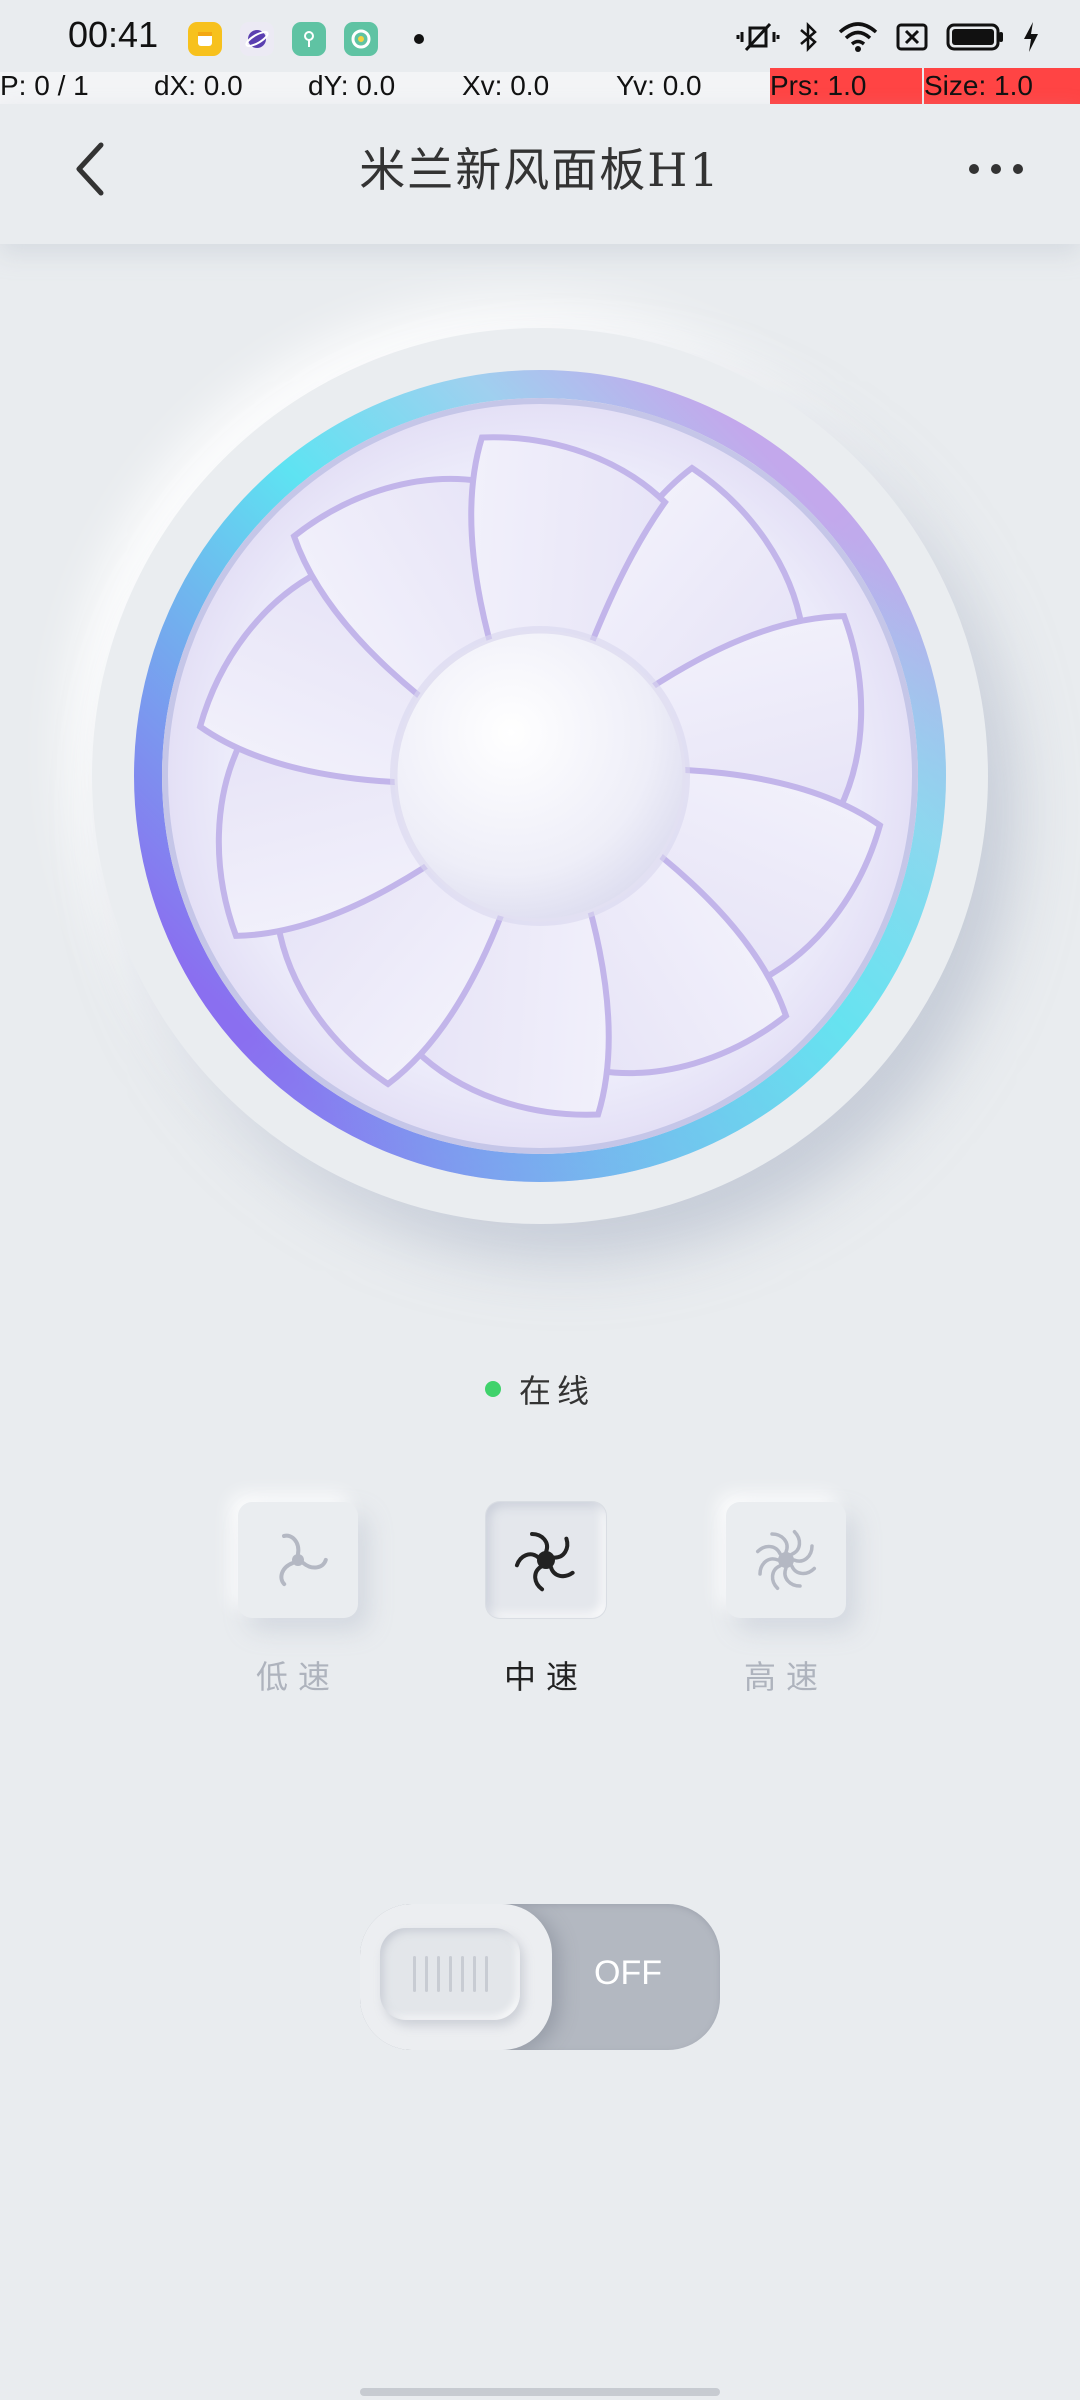 The height and width of the screenshot is (2400, 1080). I want to click on fan-low-icon, so click(303, 1560).